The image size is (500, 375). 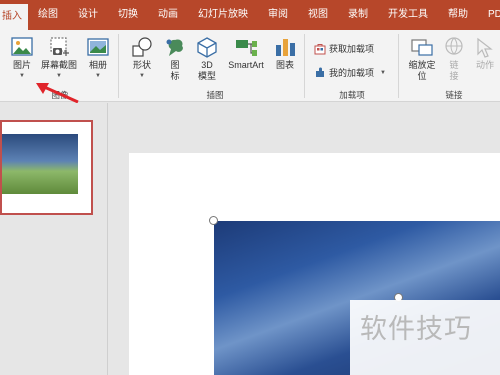 What do you see at coordinates (213, 220) in the screenshot?
I see `resize-handle` at bounding box center [213, 220].